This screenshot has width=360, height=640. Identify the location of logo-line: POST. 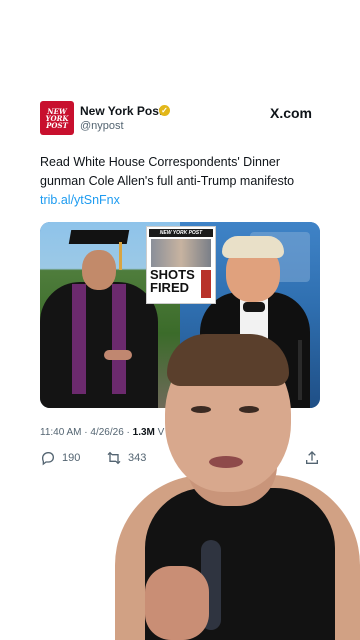
(57, 125).